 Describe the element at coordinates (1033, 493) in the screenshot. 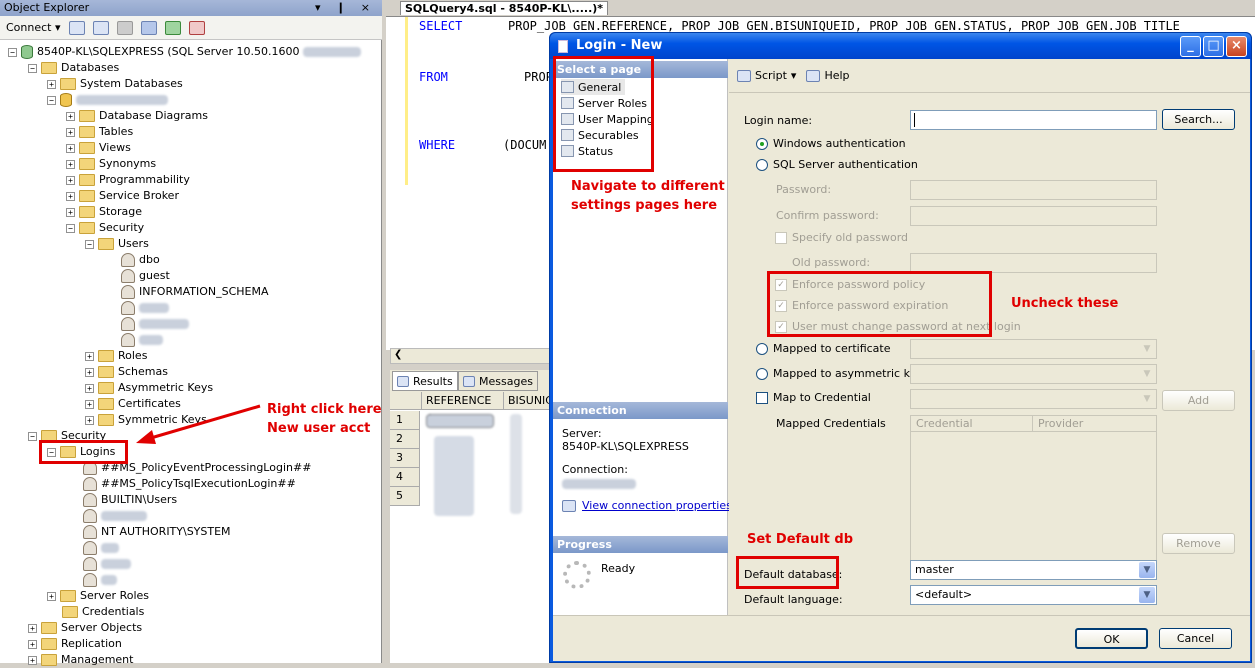

I see `mapped-credentials-list: Credential Provider` at that location.